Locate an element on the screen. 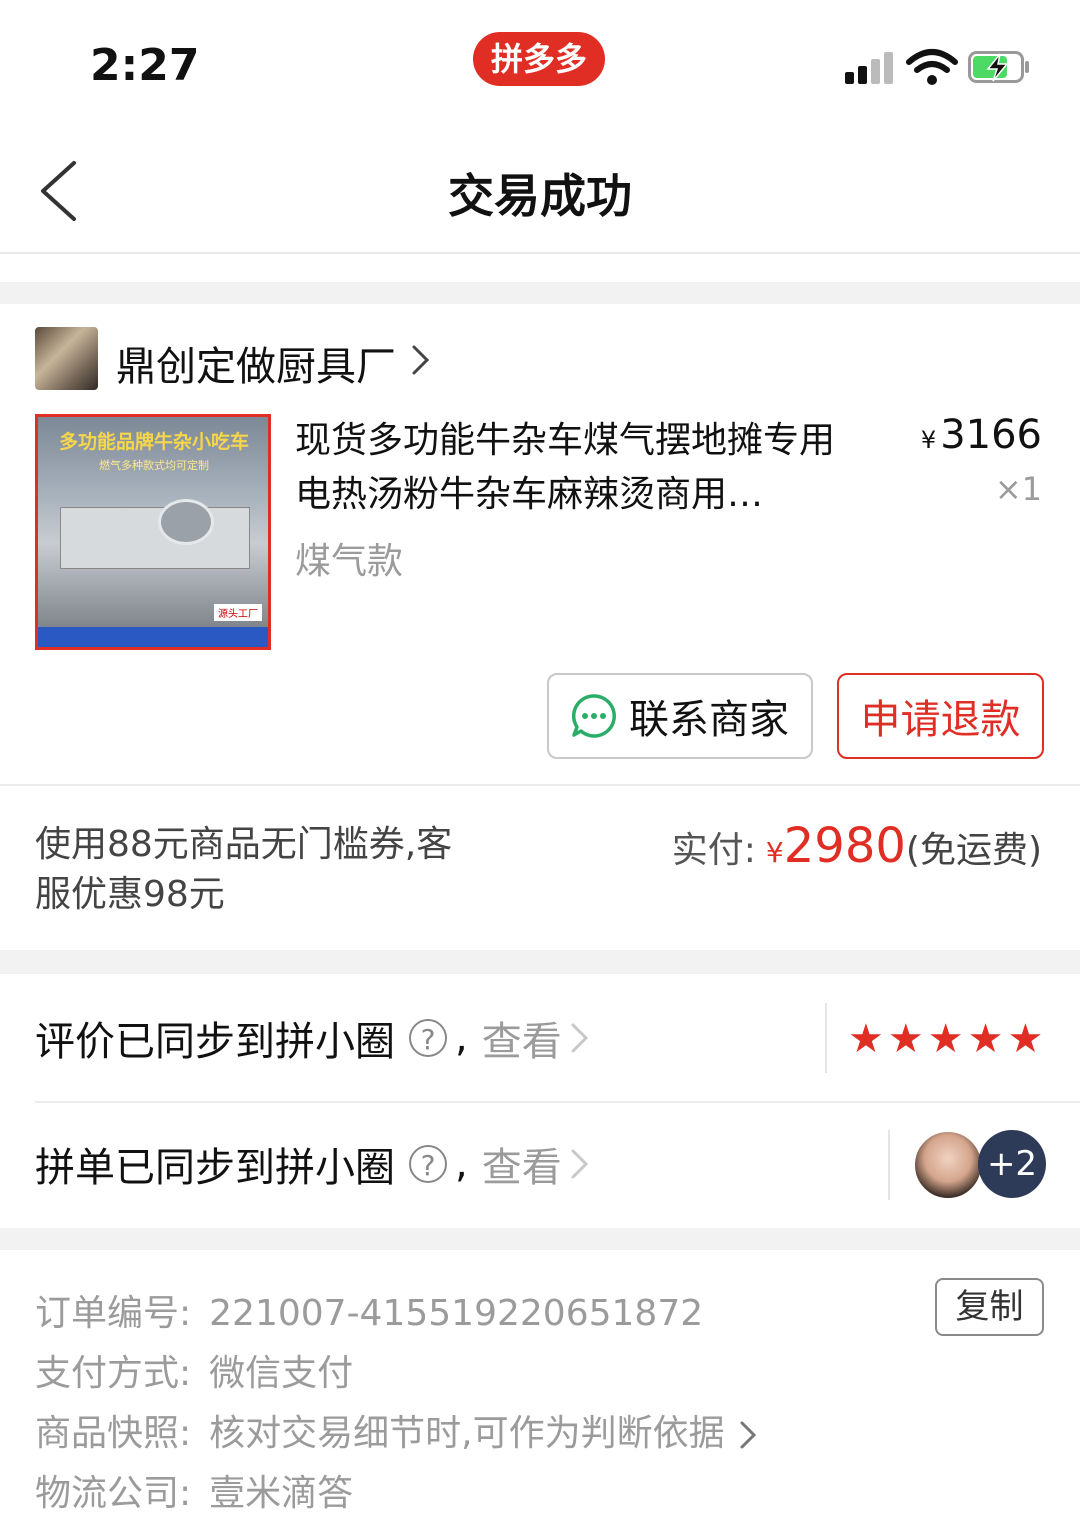 This screenshot has width=1080, height=1516. product-variant: 煤气款 is located at coordinates (349, 561).